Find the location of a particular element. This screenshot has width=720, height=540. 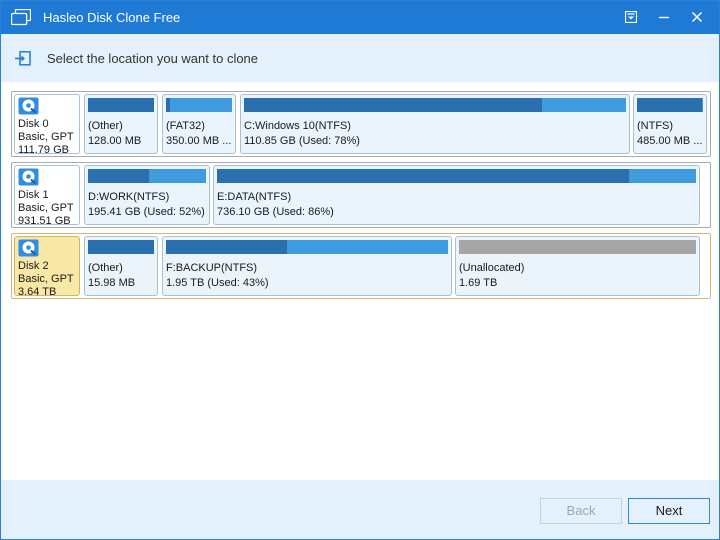

disk-info-text: Disk 1 Basic, GPT 931.51 GB is located at coordinates (46, 208).